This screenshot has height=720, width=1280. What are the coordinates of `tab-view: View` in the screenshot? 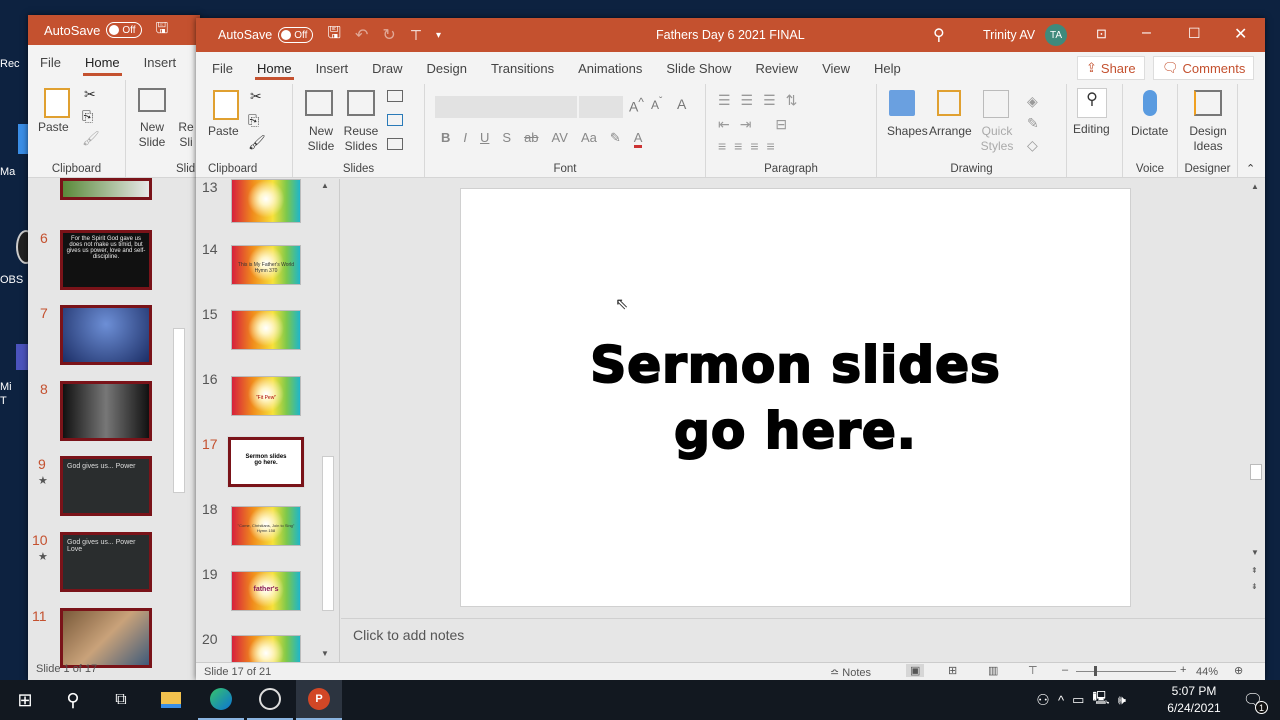 It's located at (836, 68).